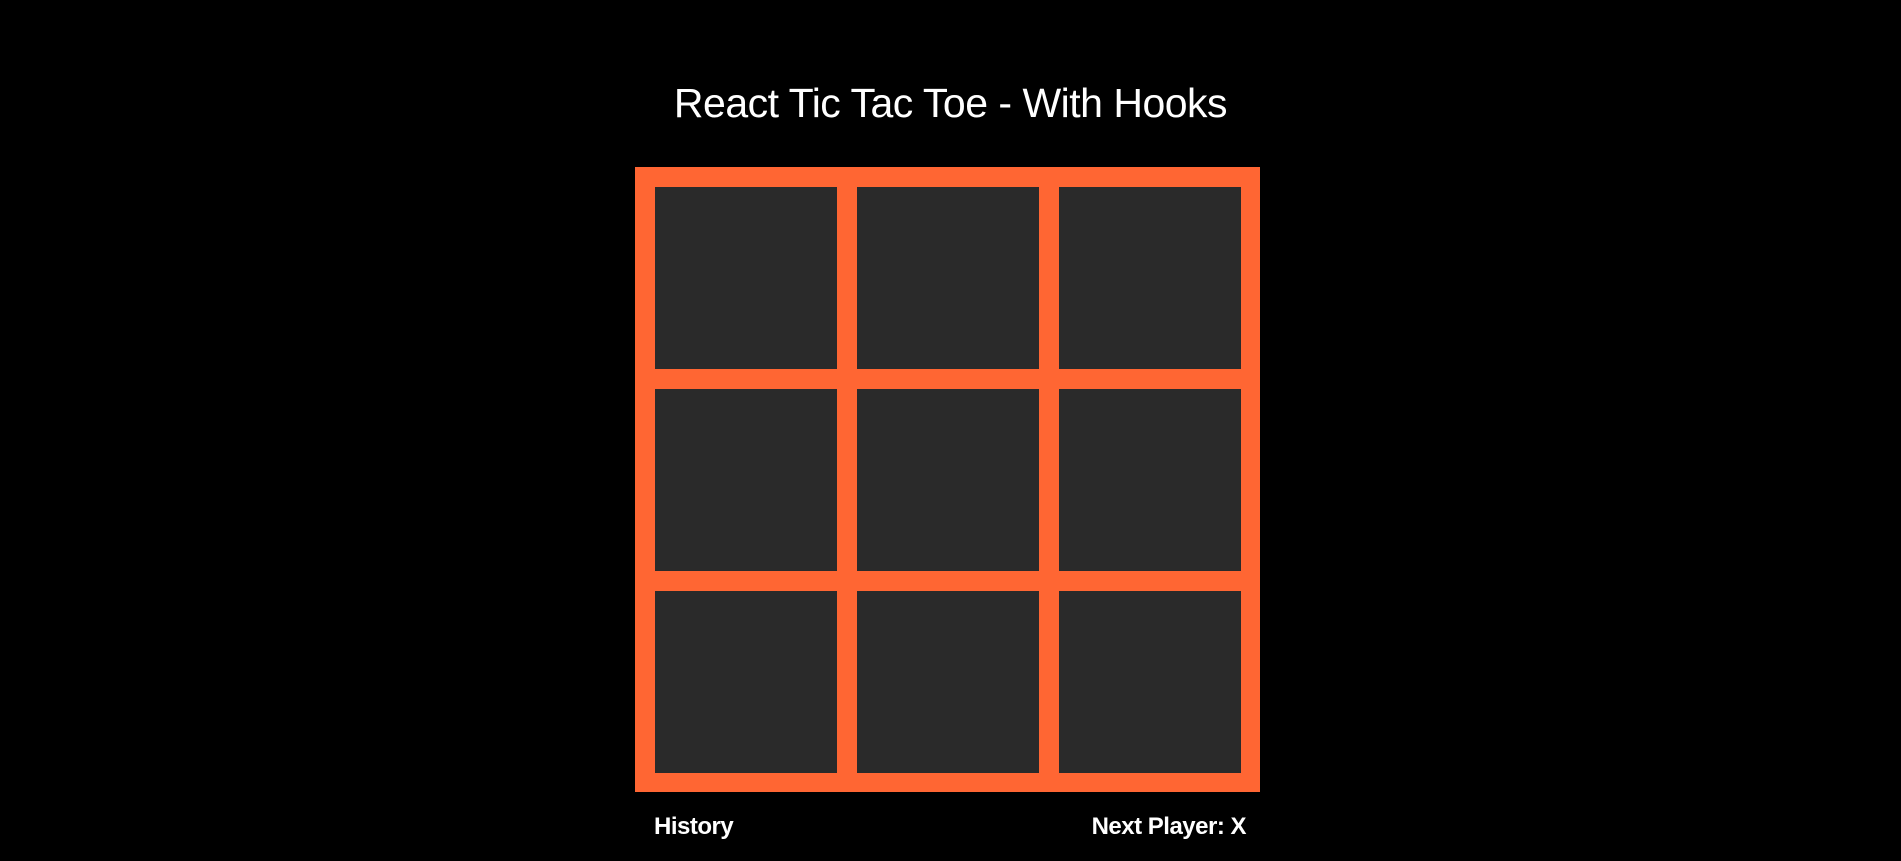  What do you see at coordinates (1169, 826) in the screenshot?
I see `next-player-status: Next Player: X` at bounding box center [1169, 826].